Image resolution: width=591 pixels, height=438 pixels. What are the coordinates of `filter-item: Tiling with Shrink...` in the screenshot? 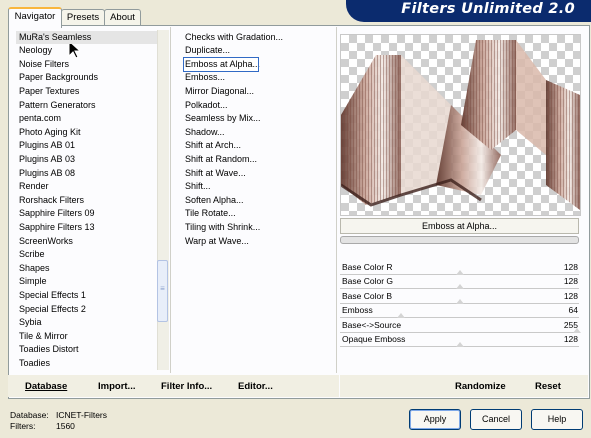 It's located at (222, 228).